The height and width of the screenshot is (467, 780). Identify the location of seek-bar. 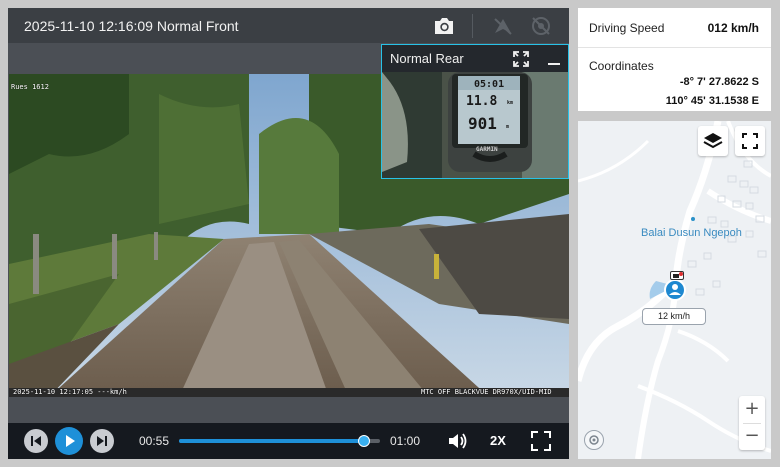
(279, 441).